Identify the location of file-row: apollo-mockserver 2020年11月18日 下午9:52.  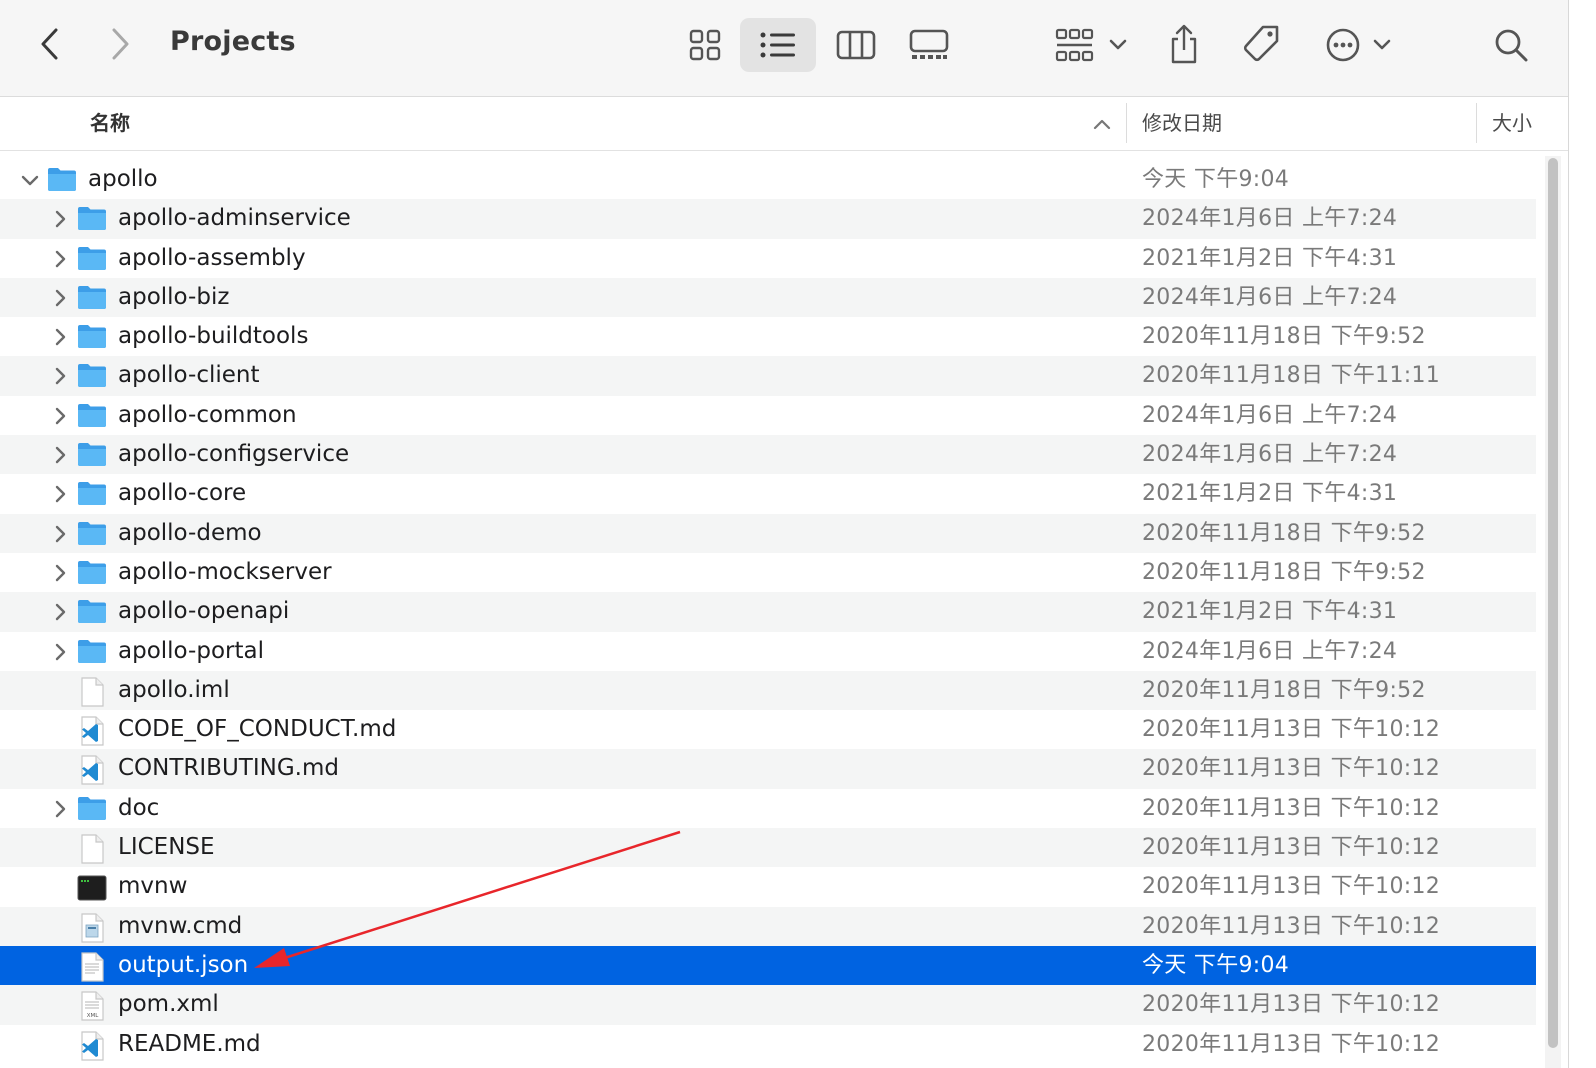
(768, 572).